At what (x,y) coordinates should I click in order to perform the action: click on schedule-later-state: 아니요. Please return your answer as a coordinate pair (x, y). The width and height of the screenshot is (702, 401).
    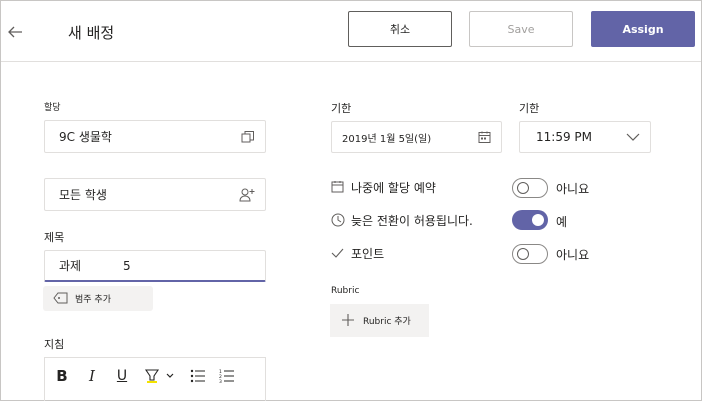
    Looking at the image, I should click on (573, 189).